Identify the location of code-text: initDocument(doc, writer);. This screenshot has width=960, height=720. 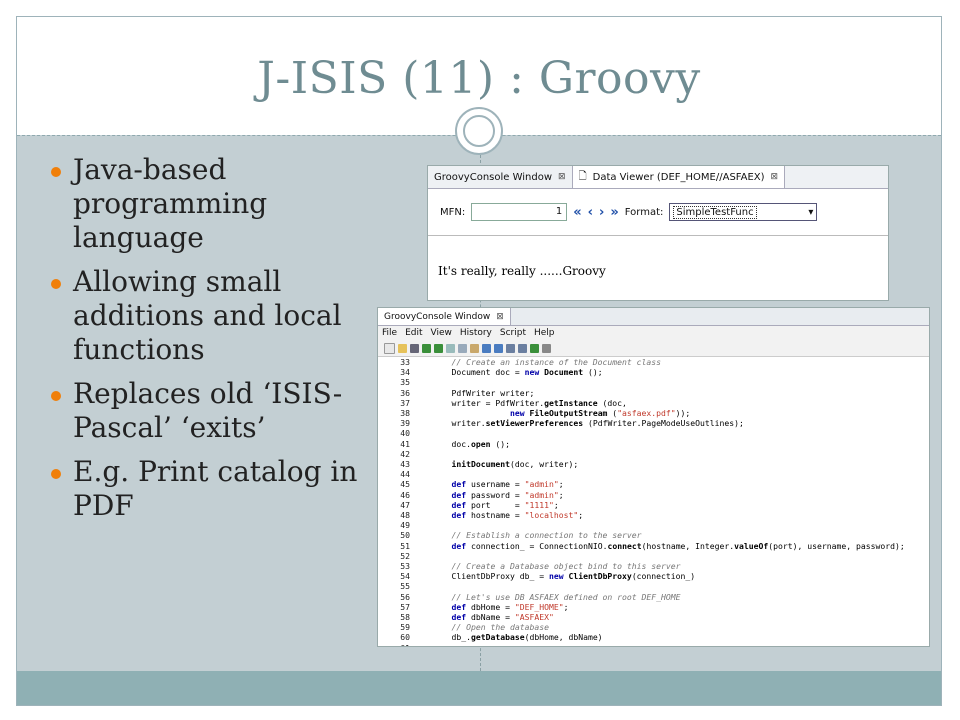
(515, 464).